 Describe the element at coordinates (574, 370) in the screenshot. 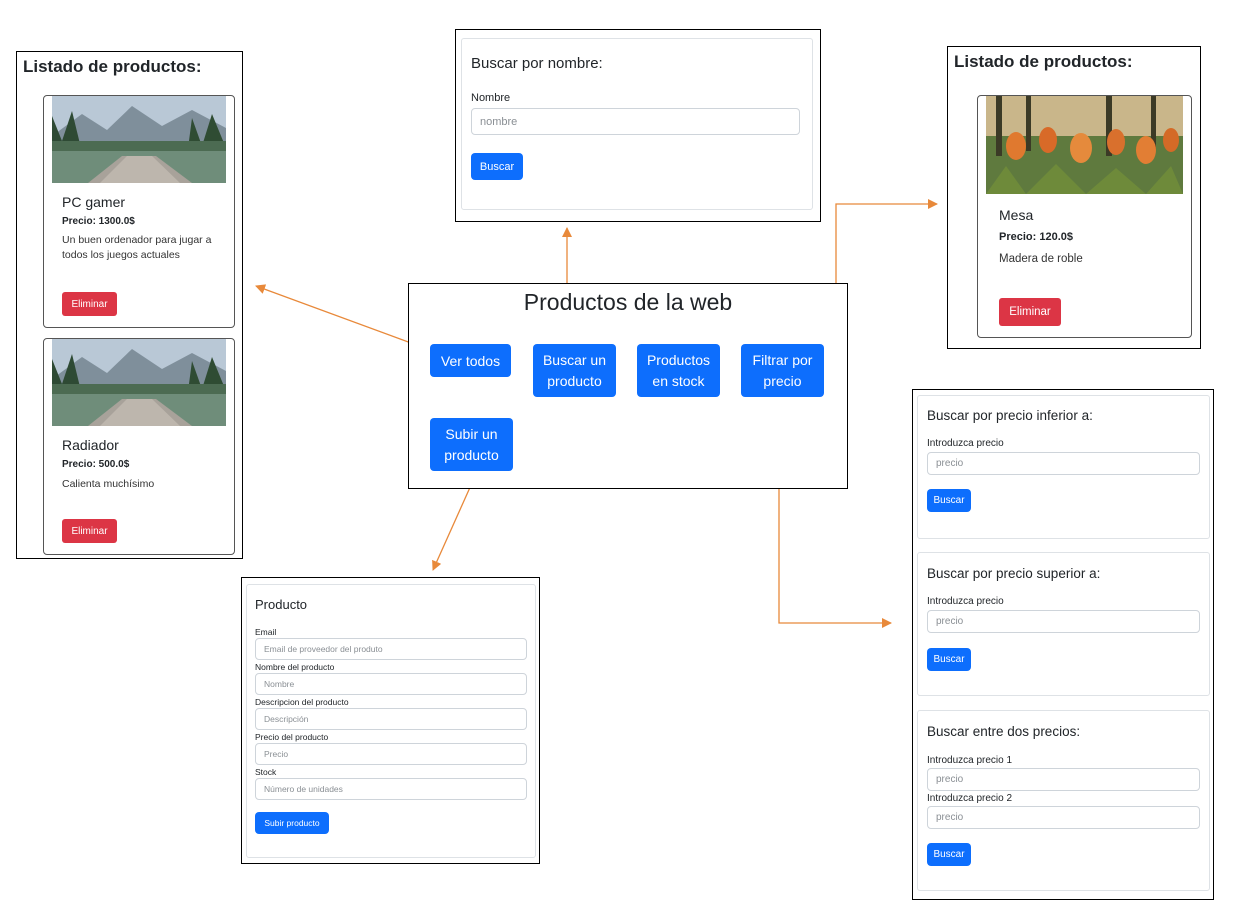

I see `buscar-producto-button: Buscar un producto` at that location.